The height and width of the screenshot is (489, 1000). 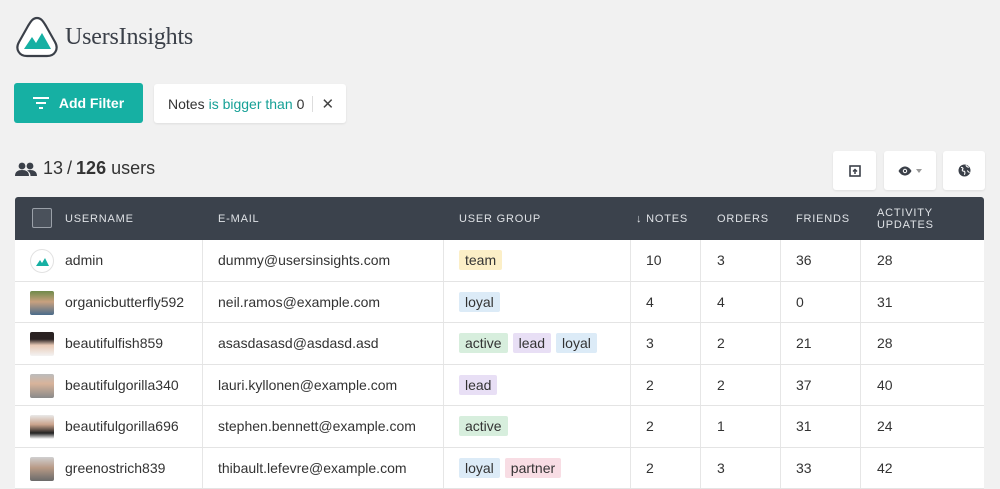 I want to click on cell-username: beautifulfish859, so click(x=114, y=343).